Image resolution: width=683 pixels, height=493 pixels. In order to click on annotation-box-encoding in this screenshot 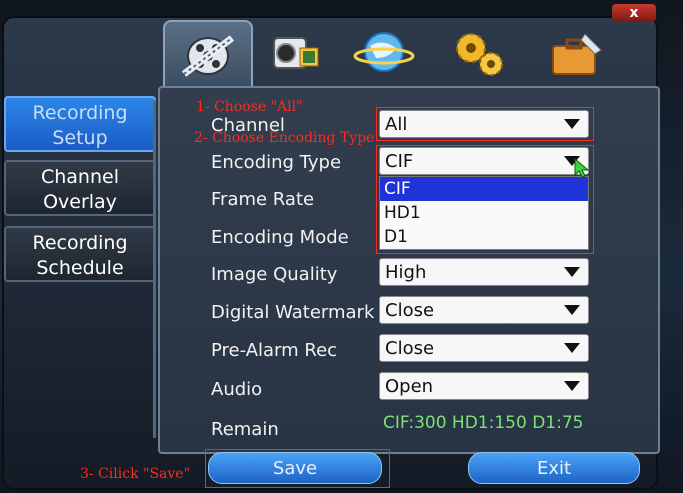, I will do `click(485, 199)`.